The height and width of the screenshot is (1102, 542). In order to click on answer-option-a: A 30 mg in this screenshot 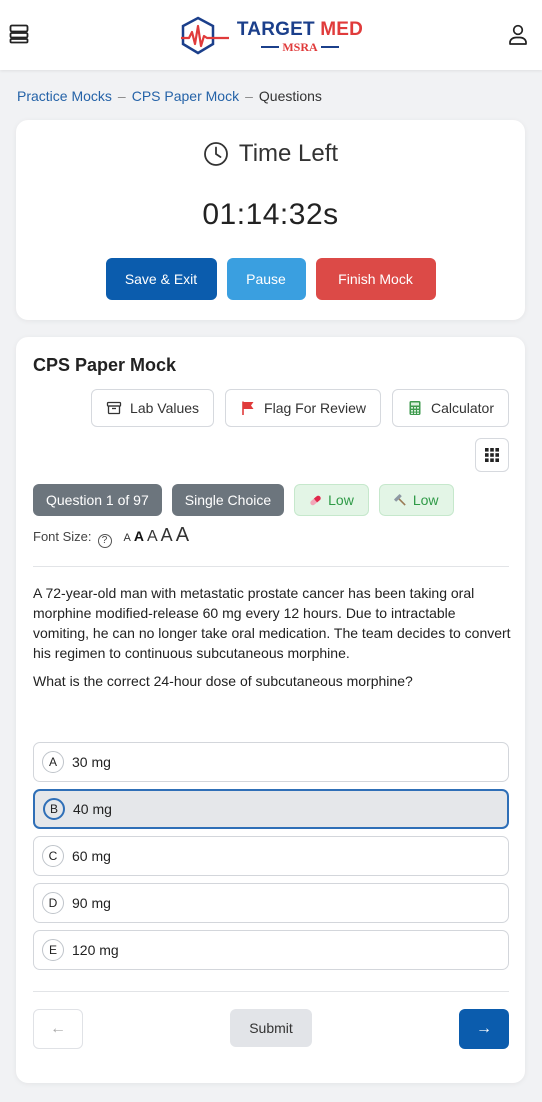, I will do `click(271, 762)`.